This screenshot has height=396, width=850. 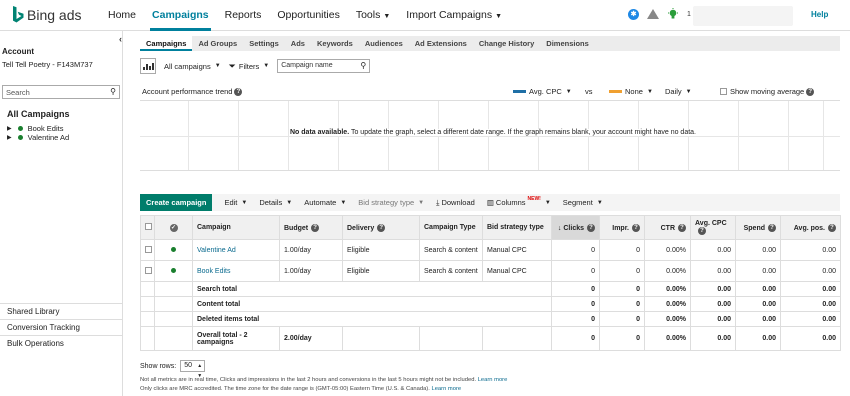 What do you see at coordinates (819, 14) in the screenshot?
I see `help-link: Help` at bounding box center [819, 14].